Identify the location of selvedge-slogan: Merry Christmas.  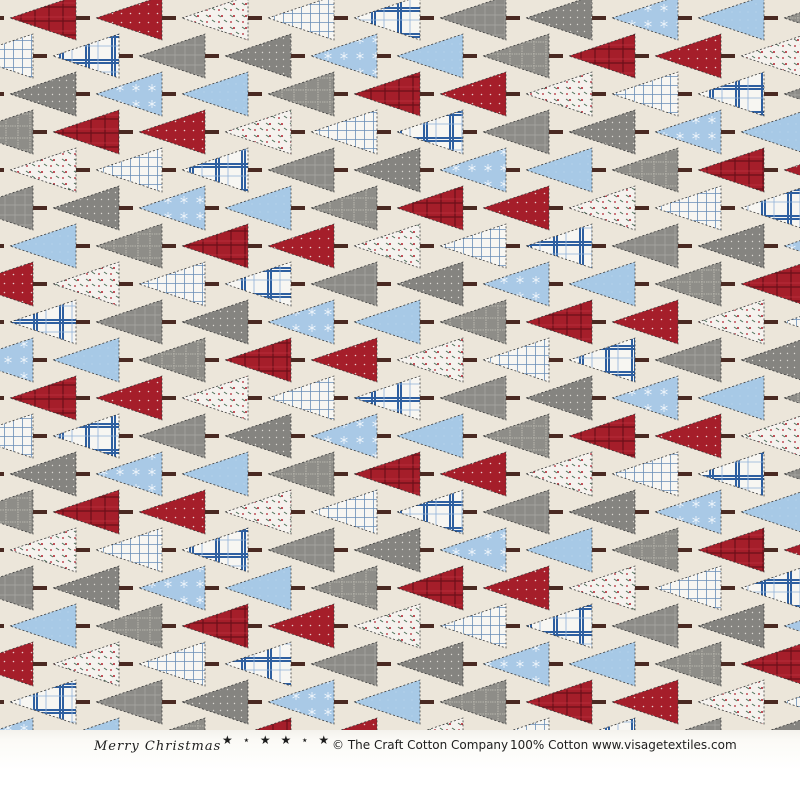
(158, 746).